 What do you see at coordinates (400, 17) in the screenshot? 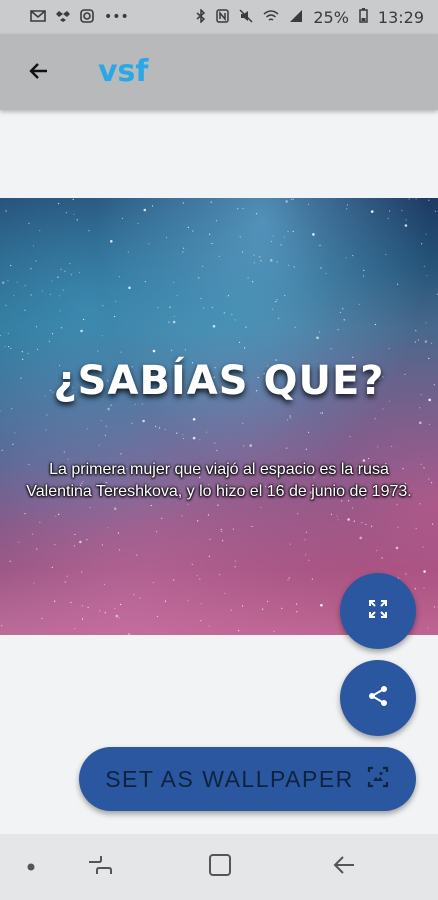
I see `clock: 13:29` at bounding box center [400, 17].